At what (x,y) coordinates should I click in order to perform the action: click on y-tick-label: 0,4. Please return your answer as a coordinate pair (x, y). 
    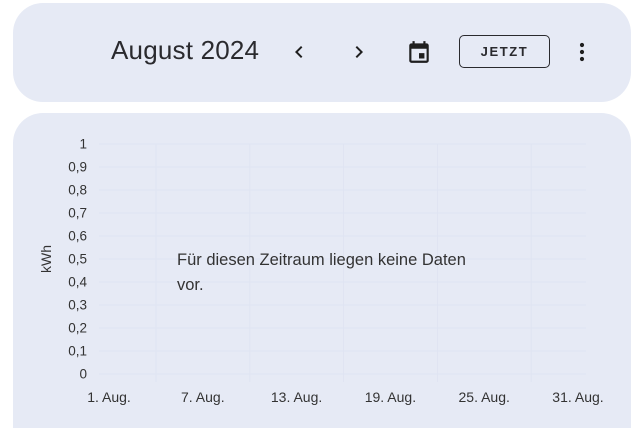
    Looking at the image, I should click on (77, 282).